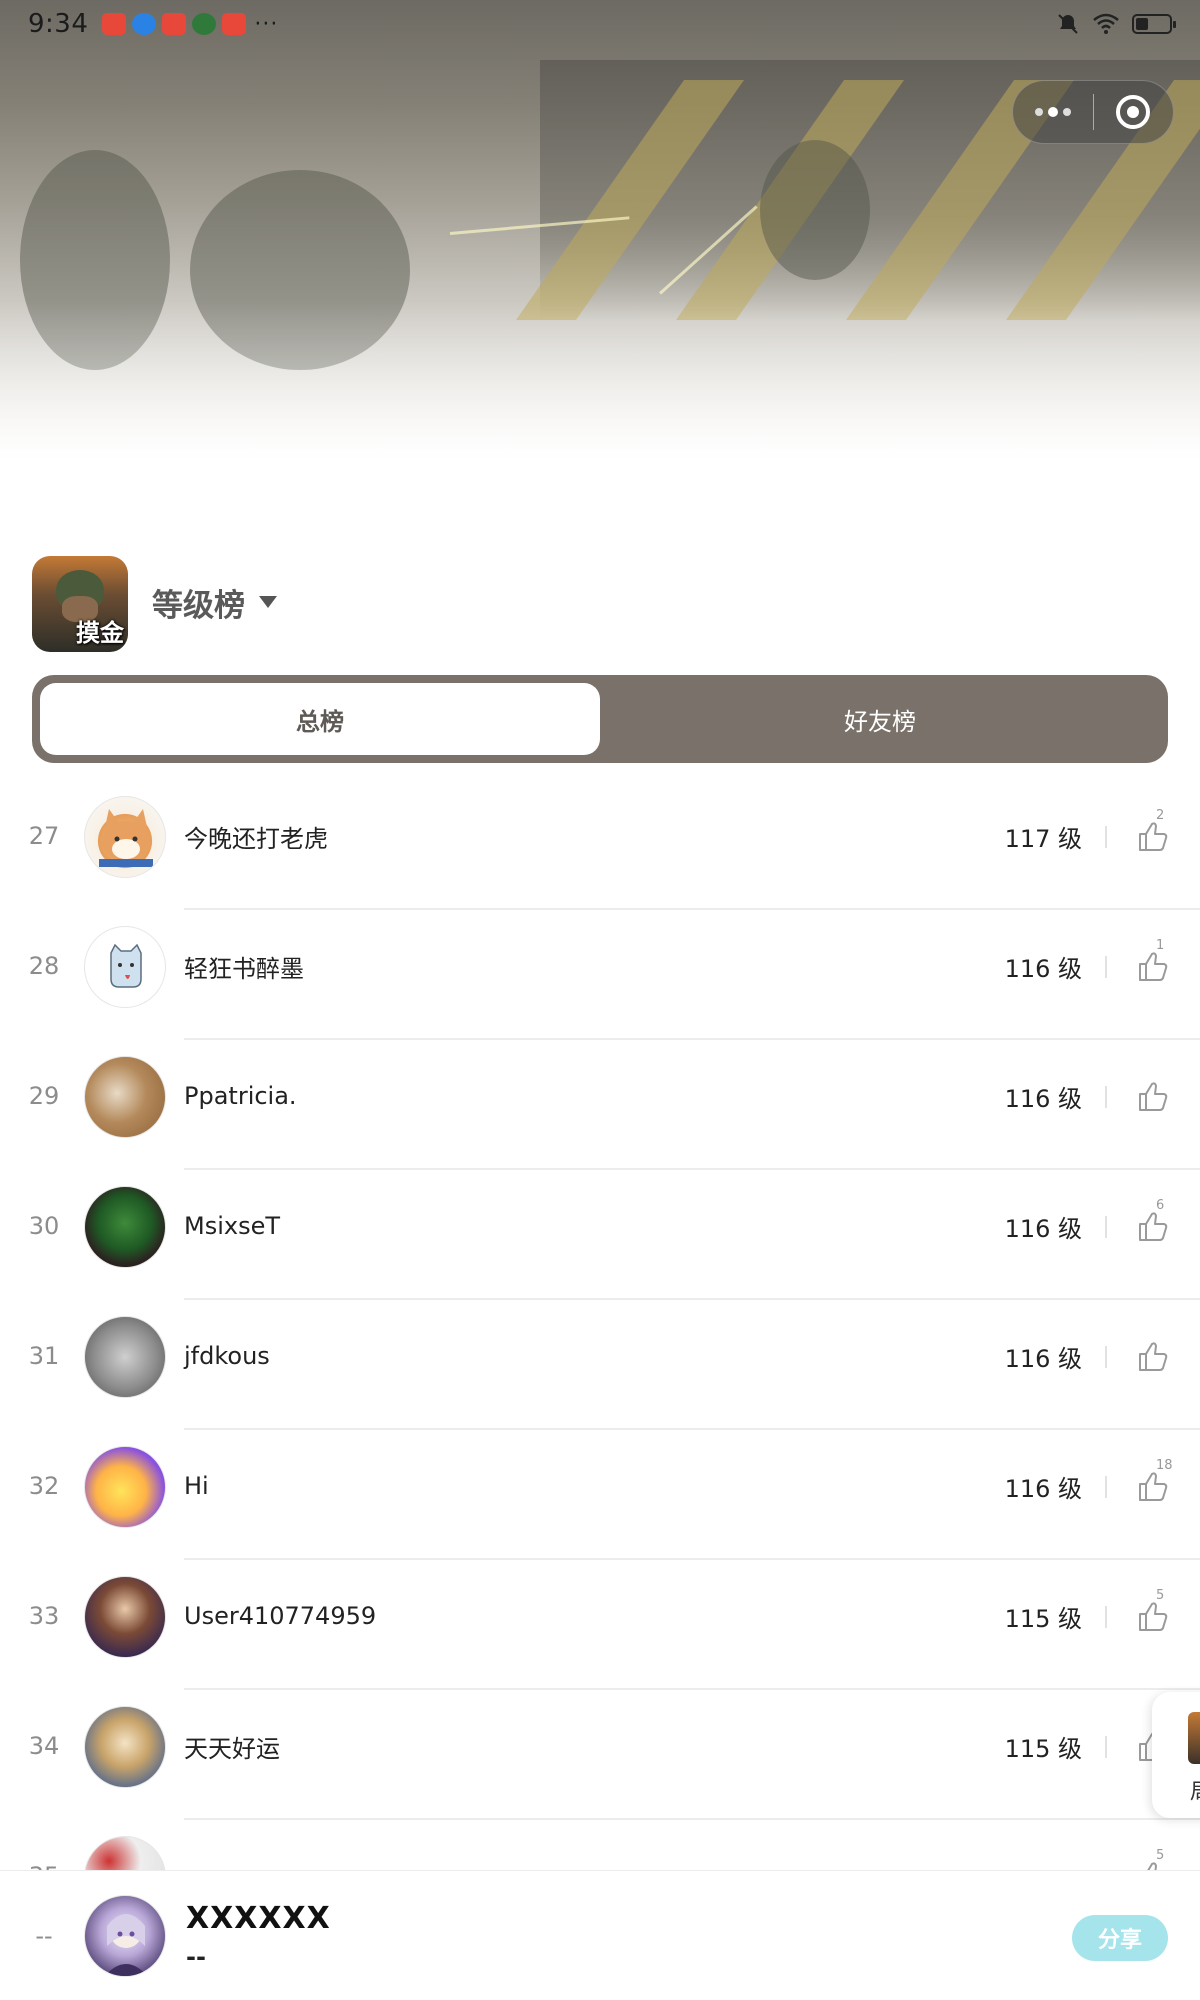  What do you see at coordinates (1120, 1938) in the screenshot?
I see `share-button: 分享` at bounding box center [1120, 1938].